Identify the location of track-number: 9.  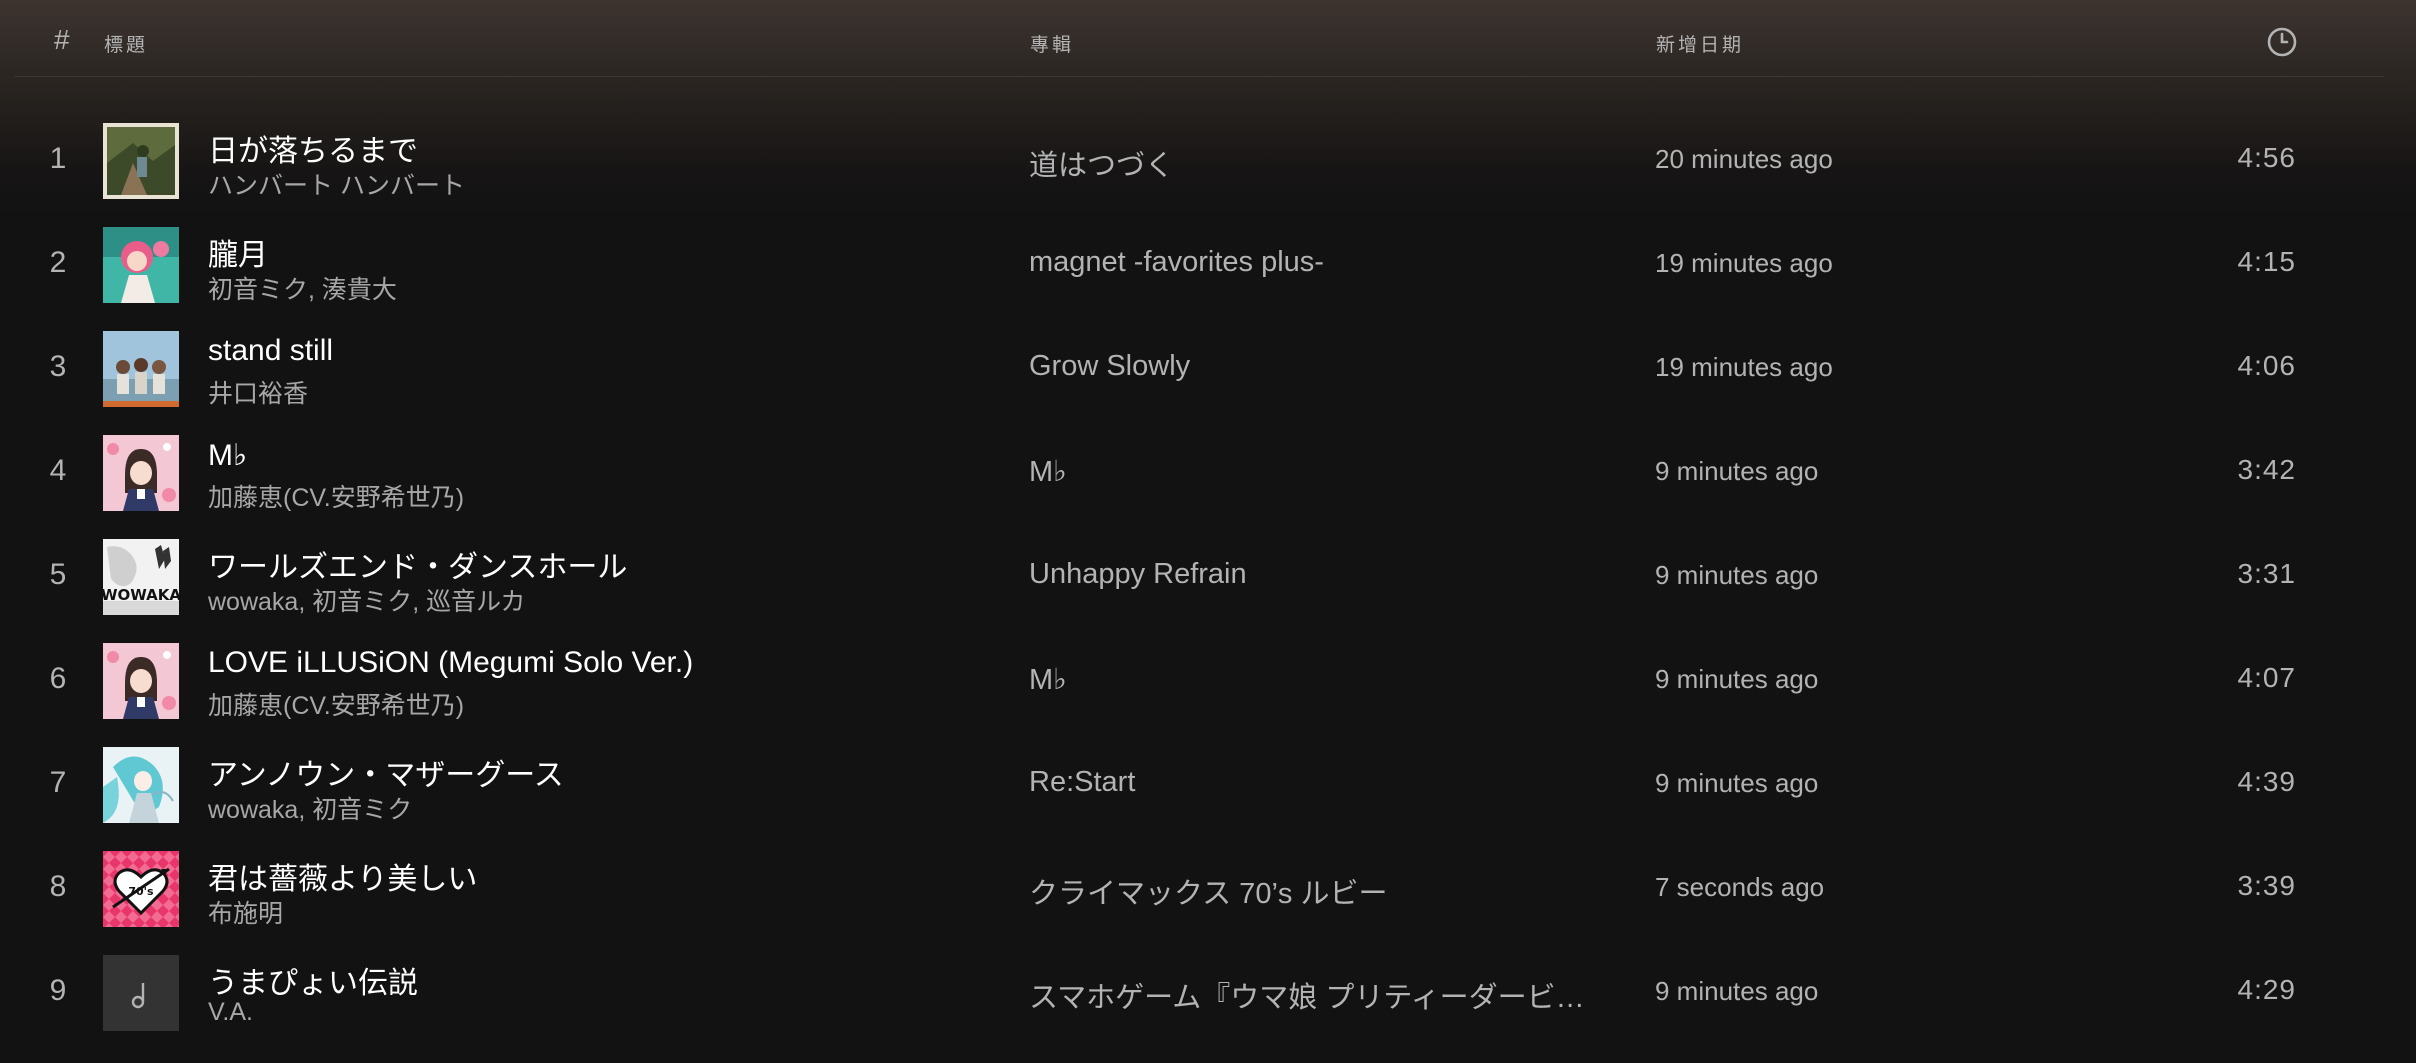
(58, 990).